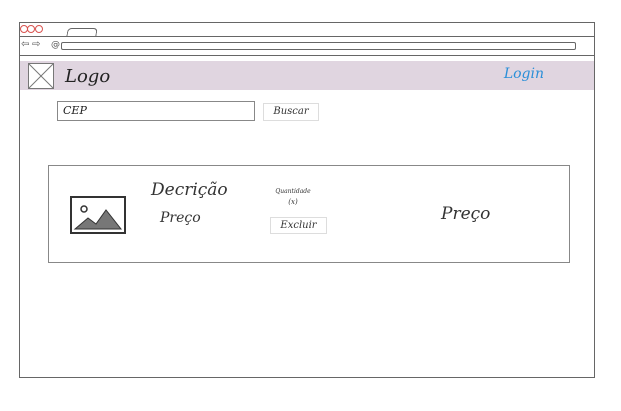 This screenshot has width=621, height=411. I want to click on minimize-window-icon, so click(31, 29).